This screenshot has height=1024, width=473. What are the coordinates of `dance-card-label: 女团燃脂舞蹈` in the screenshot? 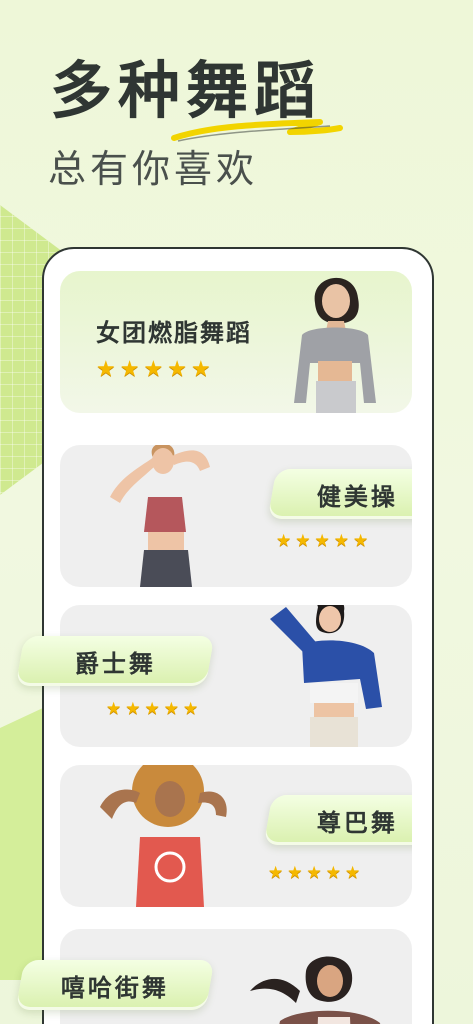 It's located at (174, 333).